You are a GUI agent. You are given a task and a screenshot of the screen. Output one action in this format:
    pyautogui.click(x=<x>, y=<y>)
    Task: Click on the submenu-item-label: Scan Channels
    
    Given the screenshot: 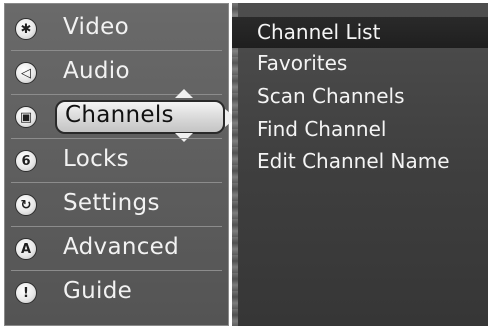 What is the action you would take?
    pyautogui.click(x=331, y=96)
    